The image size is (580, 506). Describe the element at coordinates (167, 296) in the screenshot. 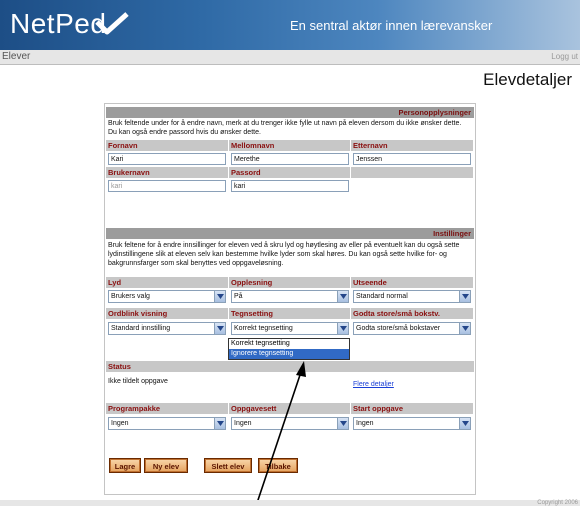

I see `lyd-select: Brukers valg` at that location.